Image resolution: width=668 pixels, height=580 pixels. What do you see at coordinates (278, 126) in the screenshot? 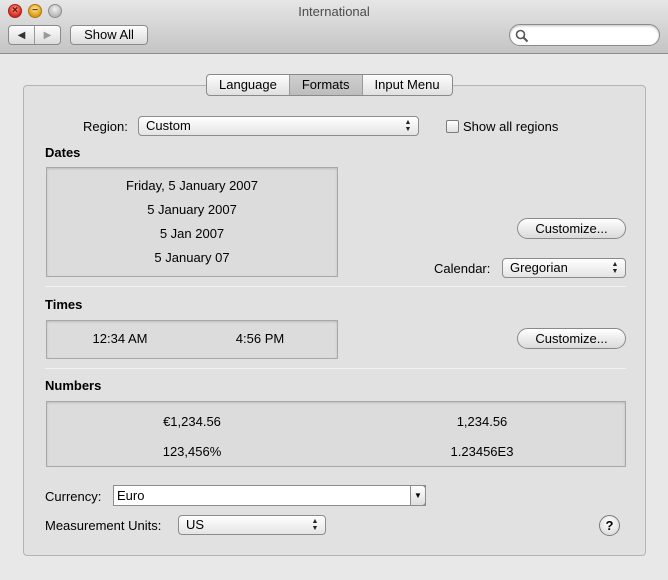
I see `region-popup: Custom ▲ ▼` at bounding box center [278, 126].